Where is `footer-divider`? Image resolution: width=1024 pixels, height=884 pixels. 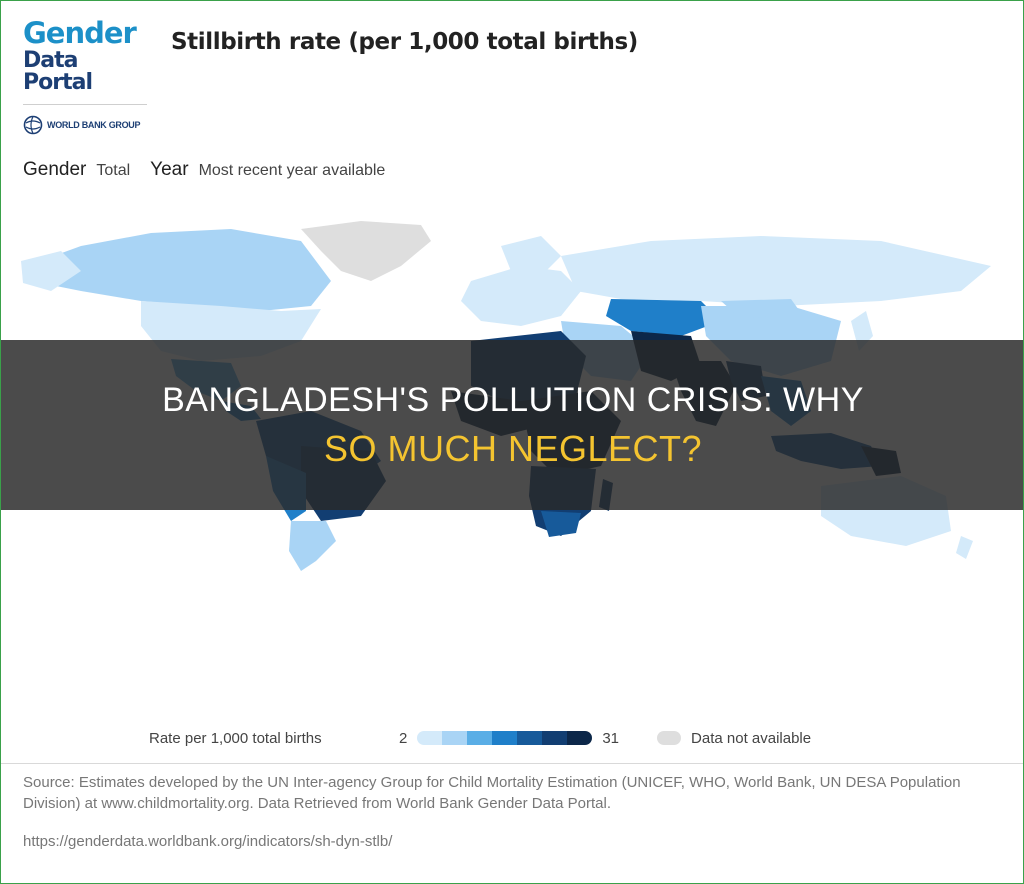 footer-divider is located at coordinates (512, 763).